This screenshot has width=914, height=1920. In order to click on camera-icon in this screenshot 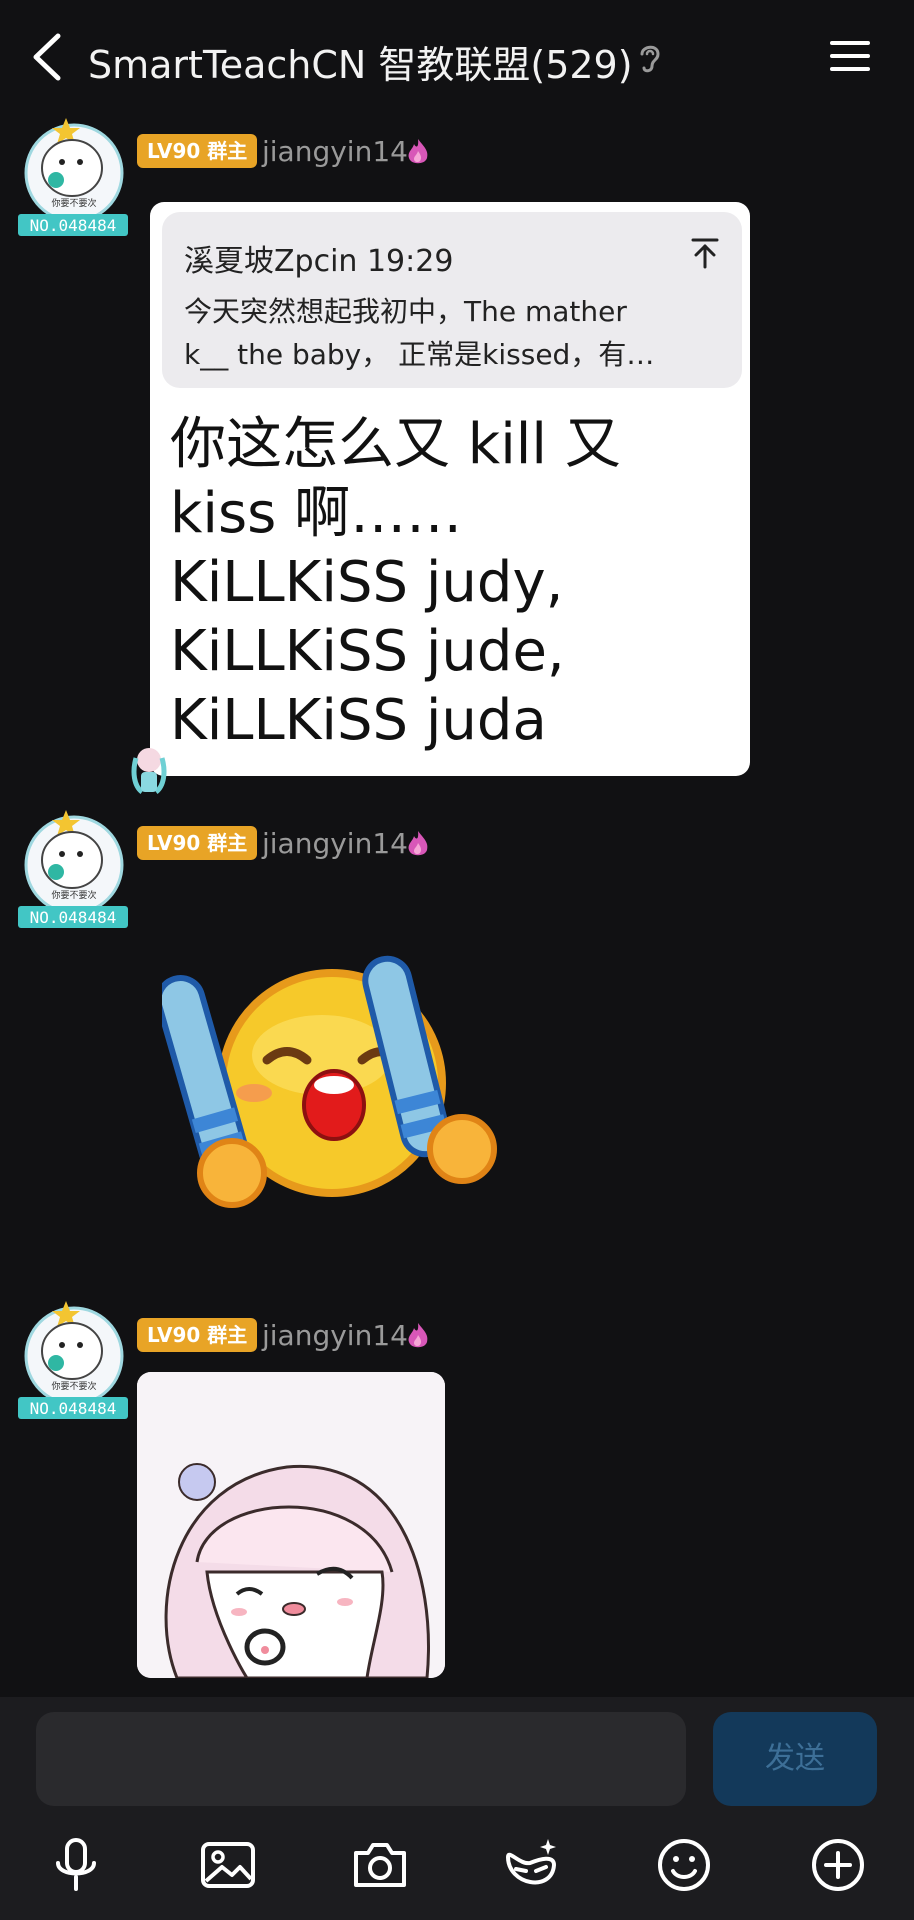, I will do `click(380, 1865)`.